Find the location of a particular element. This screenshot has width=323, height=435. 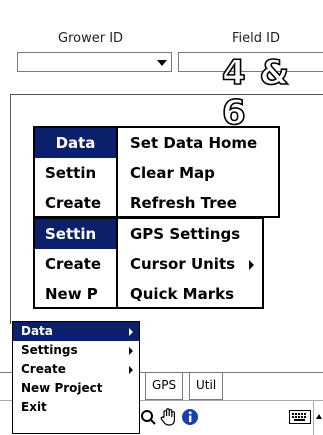

grower-id-dropdown is located at coordinates (94, 62).